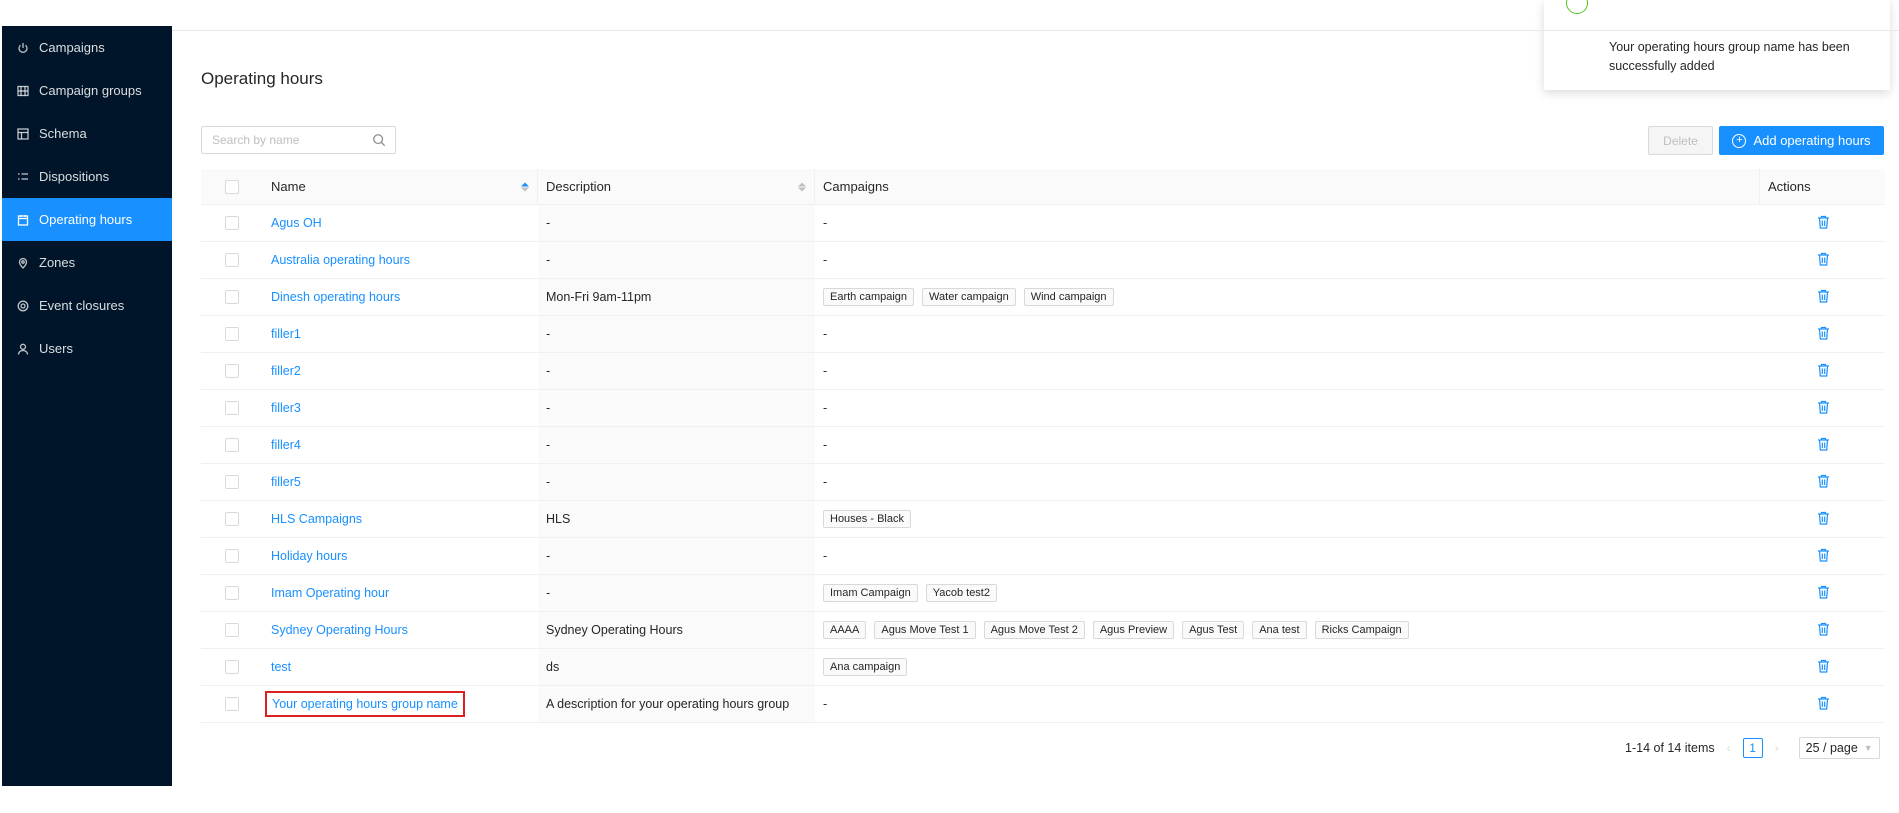 This screenshot has height=813, width=1899. What do you see at coordinates (1729, 748) in the screenshot?
I see `prev-page-icon: ‹` at bounding box center [1729, 748].